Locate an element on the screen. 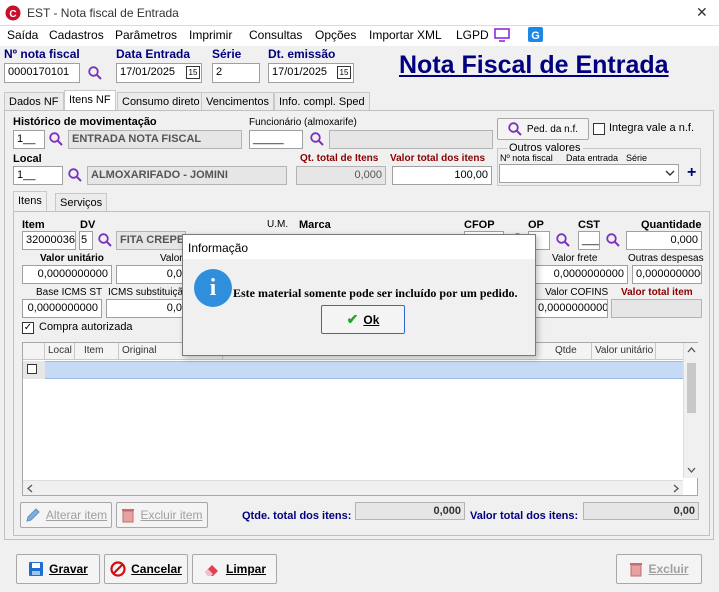 The width and height of the screenshot is (719, 592). qtde-total-label: Qtde. total dos itens: is located at coordinates (297, 516).